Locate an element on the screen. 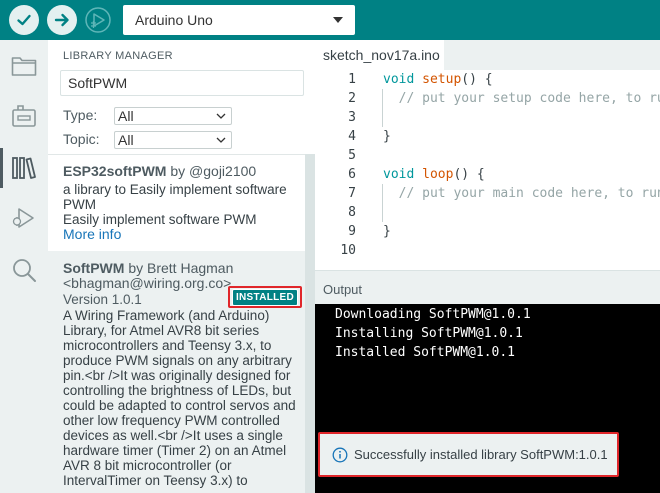  line-number: 9 is located at coordinates (352, 231).